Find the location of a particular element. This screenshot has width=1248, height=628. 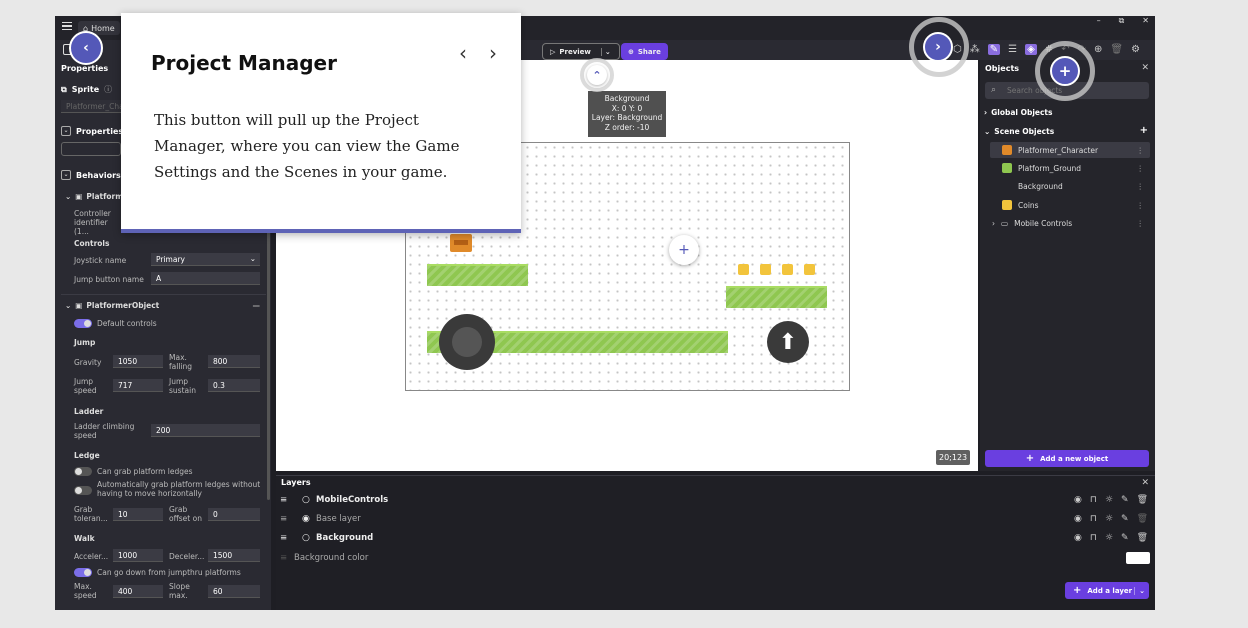

joystick-control is located at coordinates (467, 342).